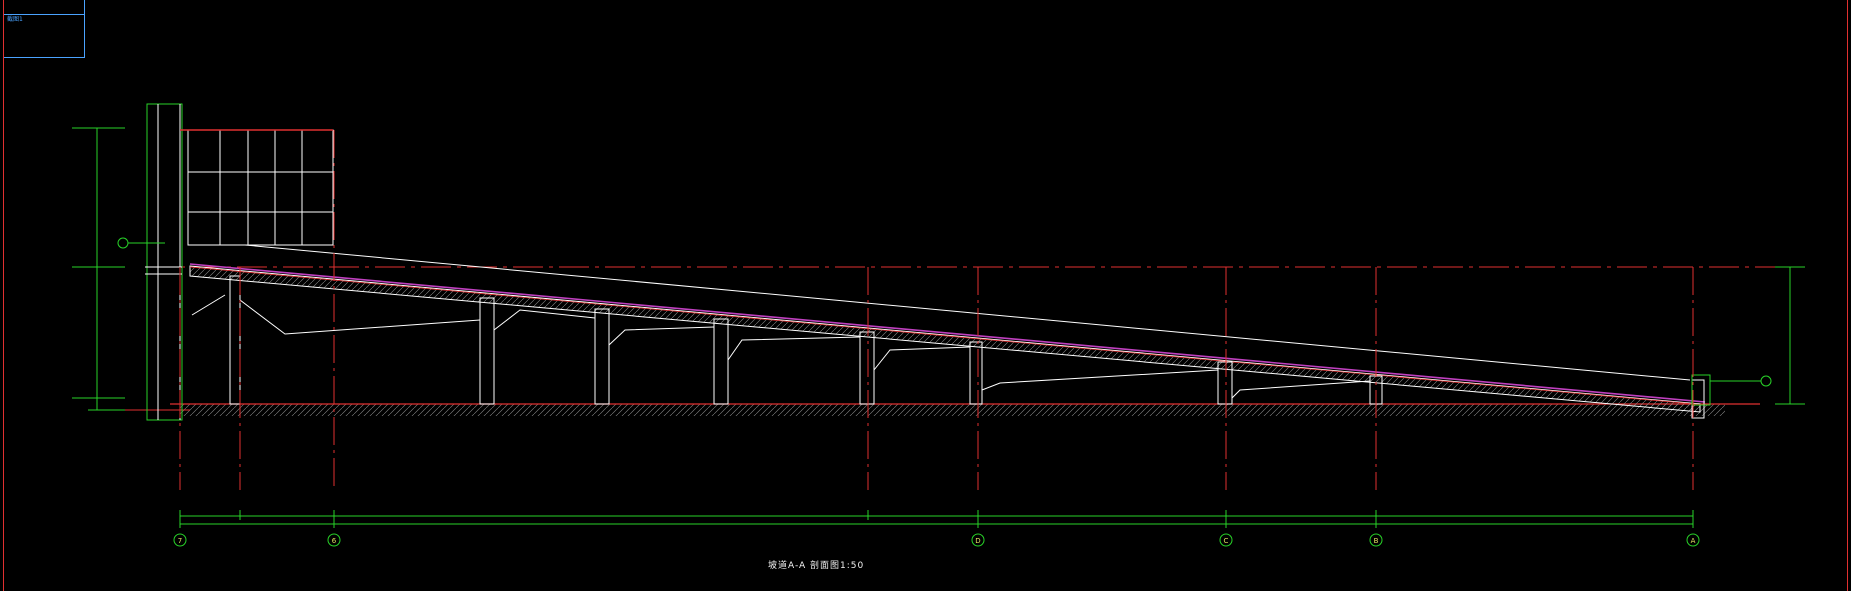 This screenshot has height=591, width=1851. I want to click on drawing-title: 坡道A-A 剖面图1:50, so click(816, 566).